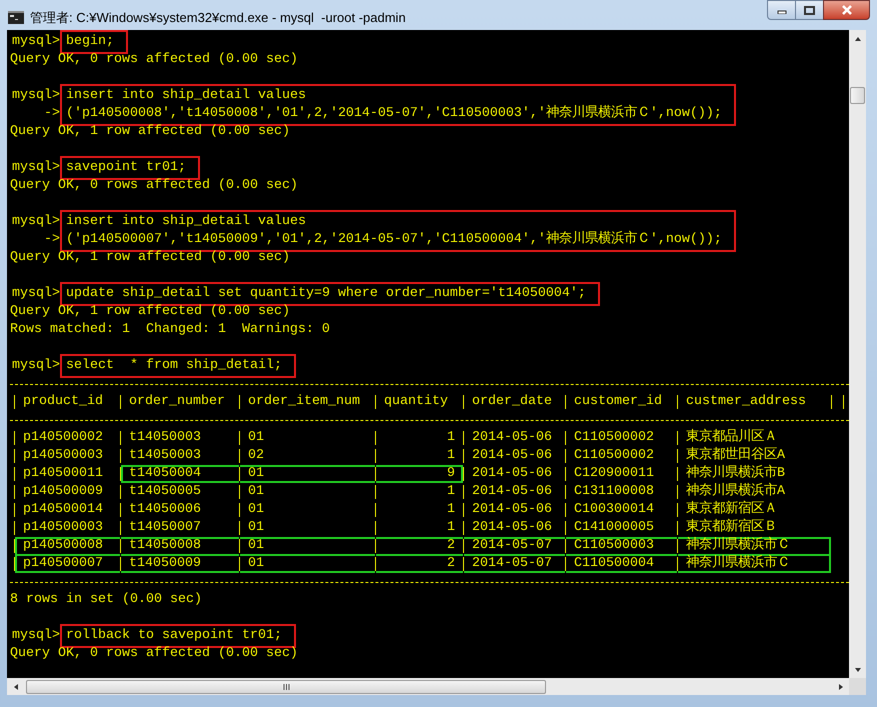 This screenshot has width=877, height=707. Describe the element at coordinates (614, 474) in the screenshot. I see `table-cell-text: C120900011` at that location.